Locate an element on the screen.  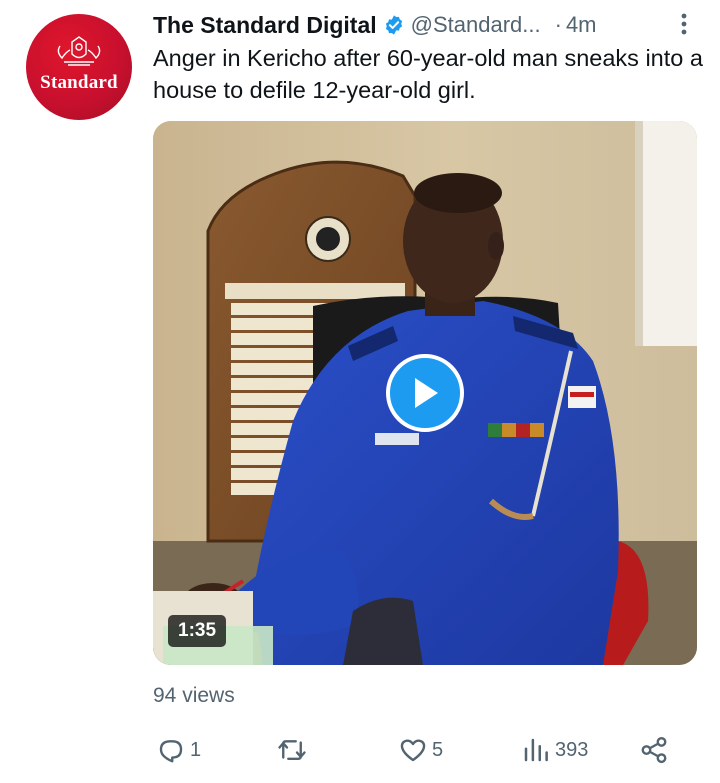
more-options-icon is located at coordinates (684, 24).